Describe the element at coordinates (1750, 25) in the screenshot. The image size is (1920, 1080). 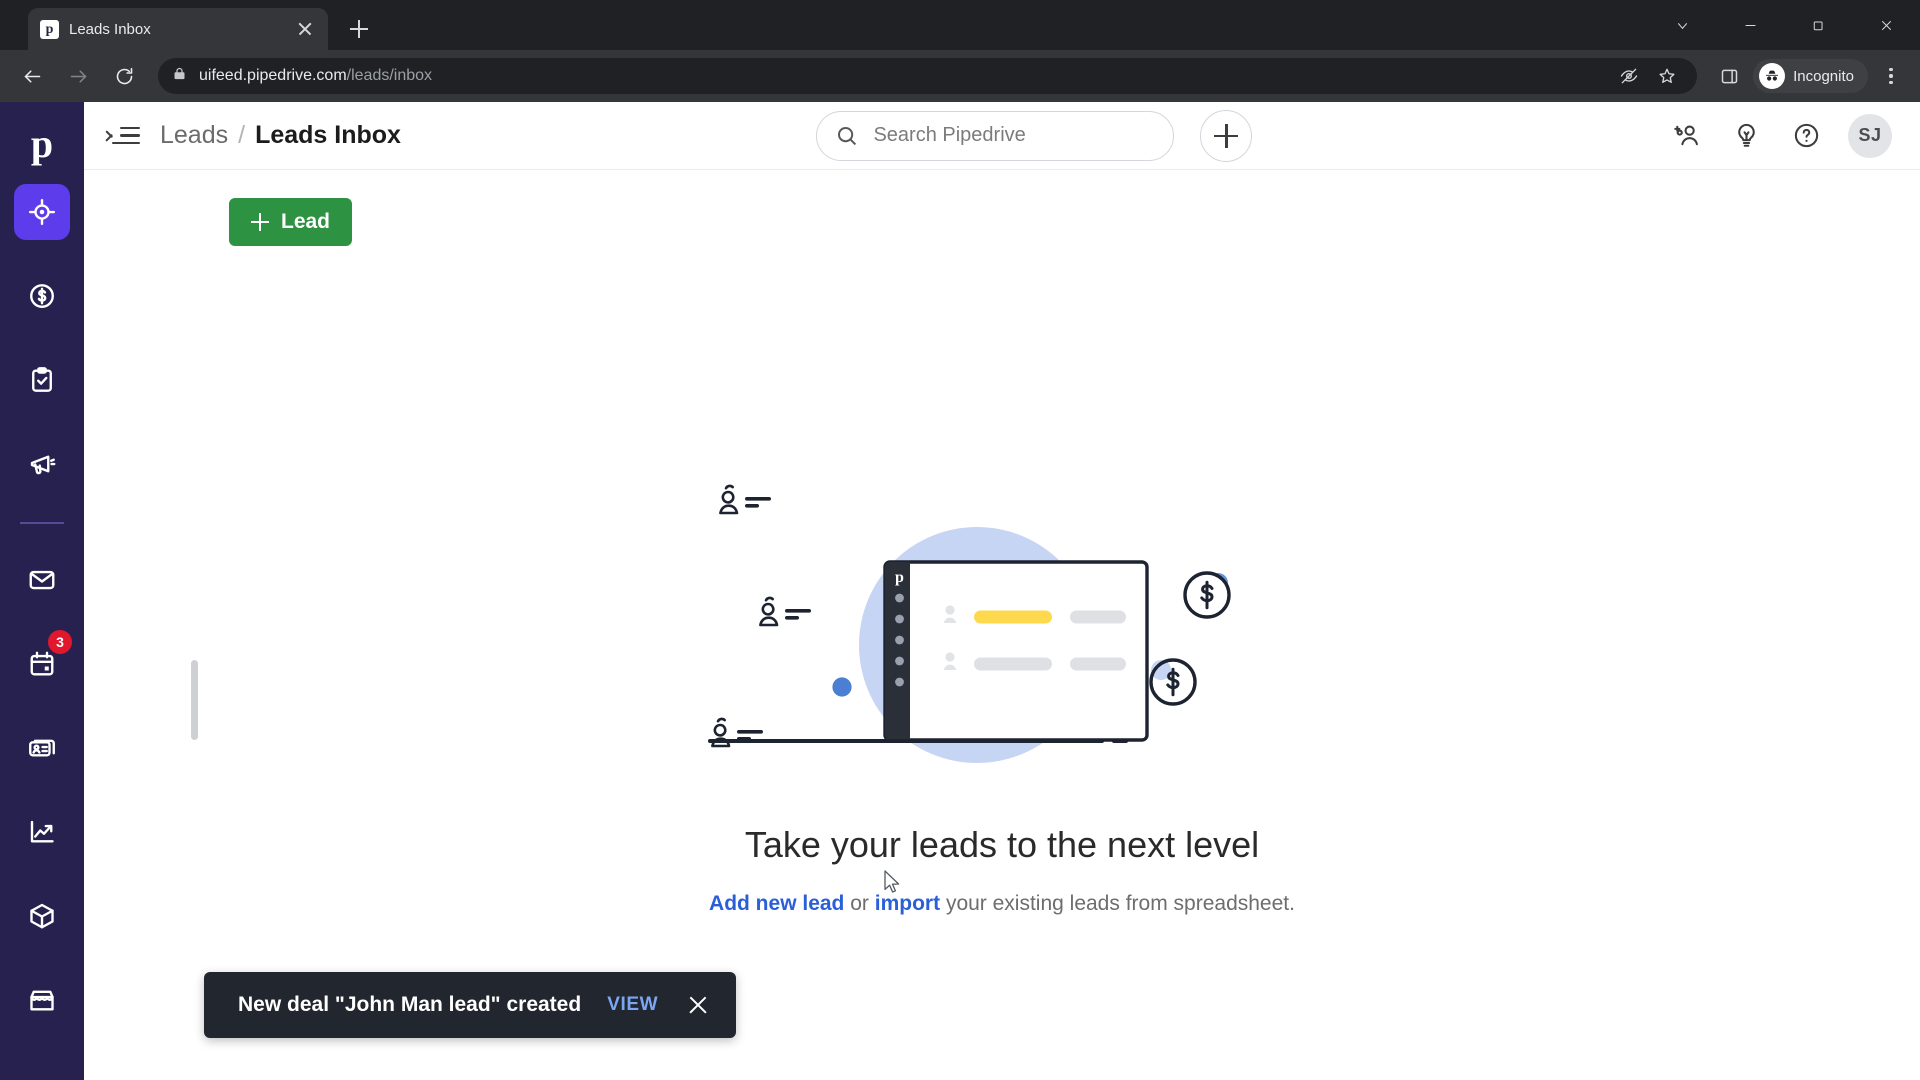
I see `minimize-icon` at that location.